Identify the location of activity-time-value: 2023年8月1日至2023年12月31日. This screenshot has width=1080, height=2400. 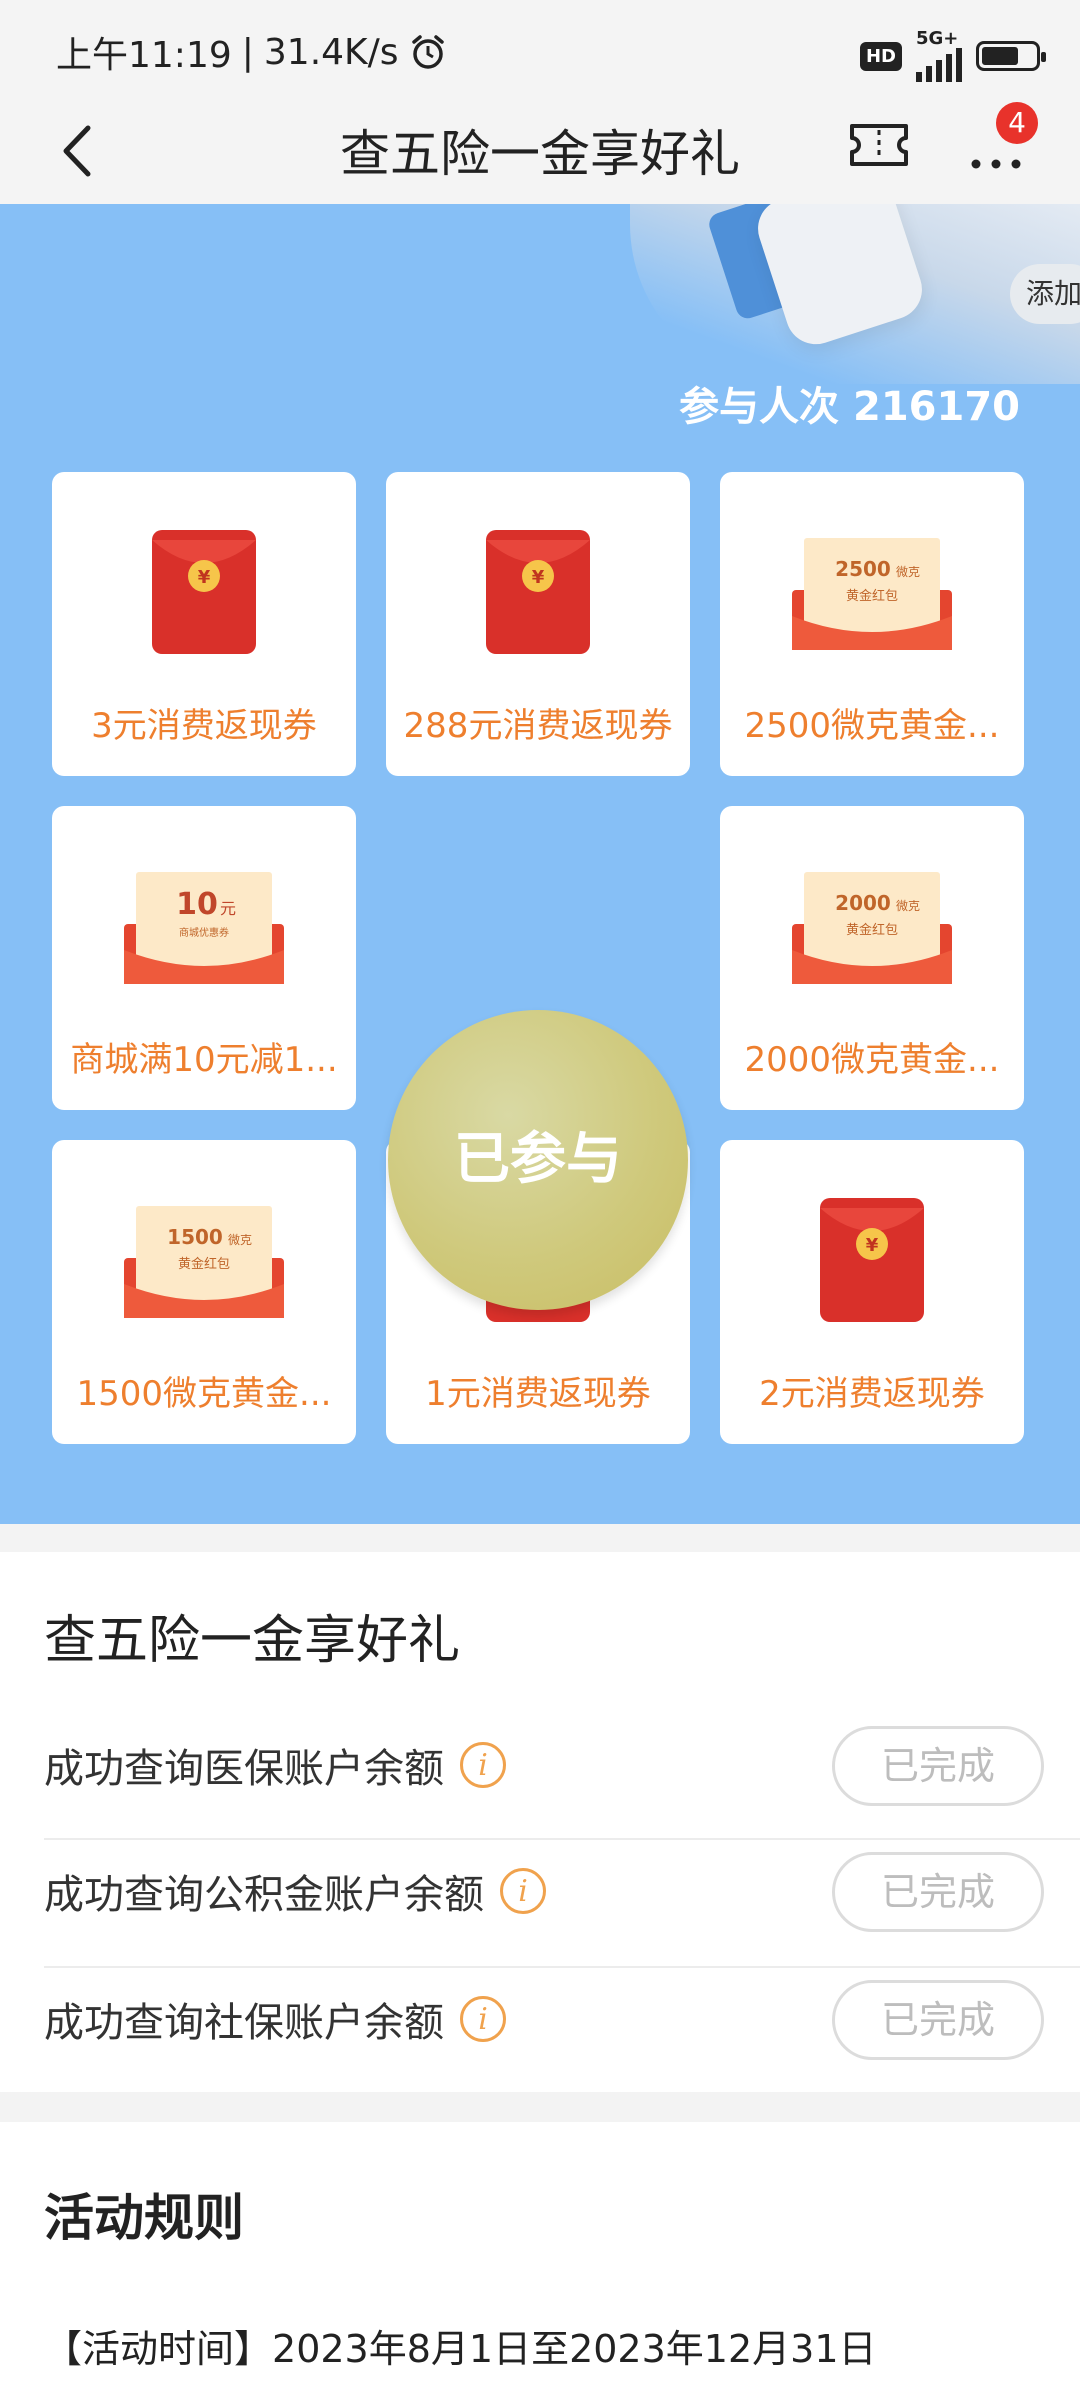
(574, 2349).